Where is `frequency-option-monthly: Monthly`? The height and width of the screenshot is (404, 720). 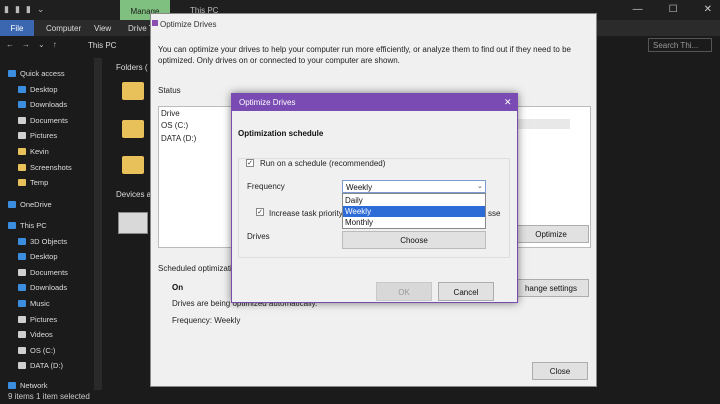
frequency-option-monthly: Monthly is located at coordinates (414, 222).